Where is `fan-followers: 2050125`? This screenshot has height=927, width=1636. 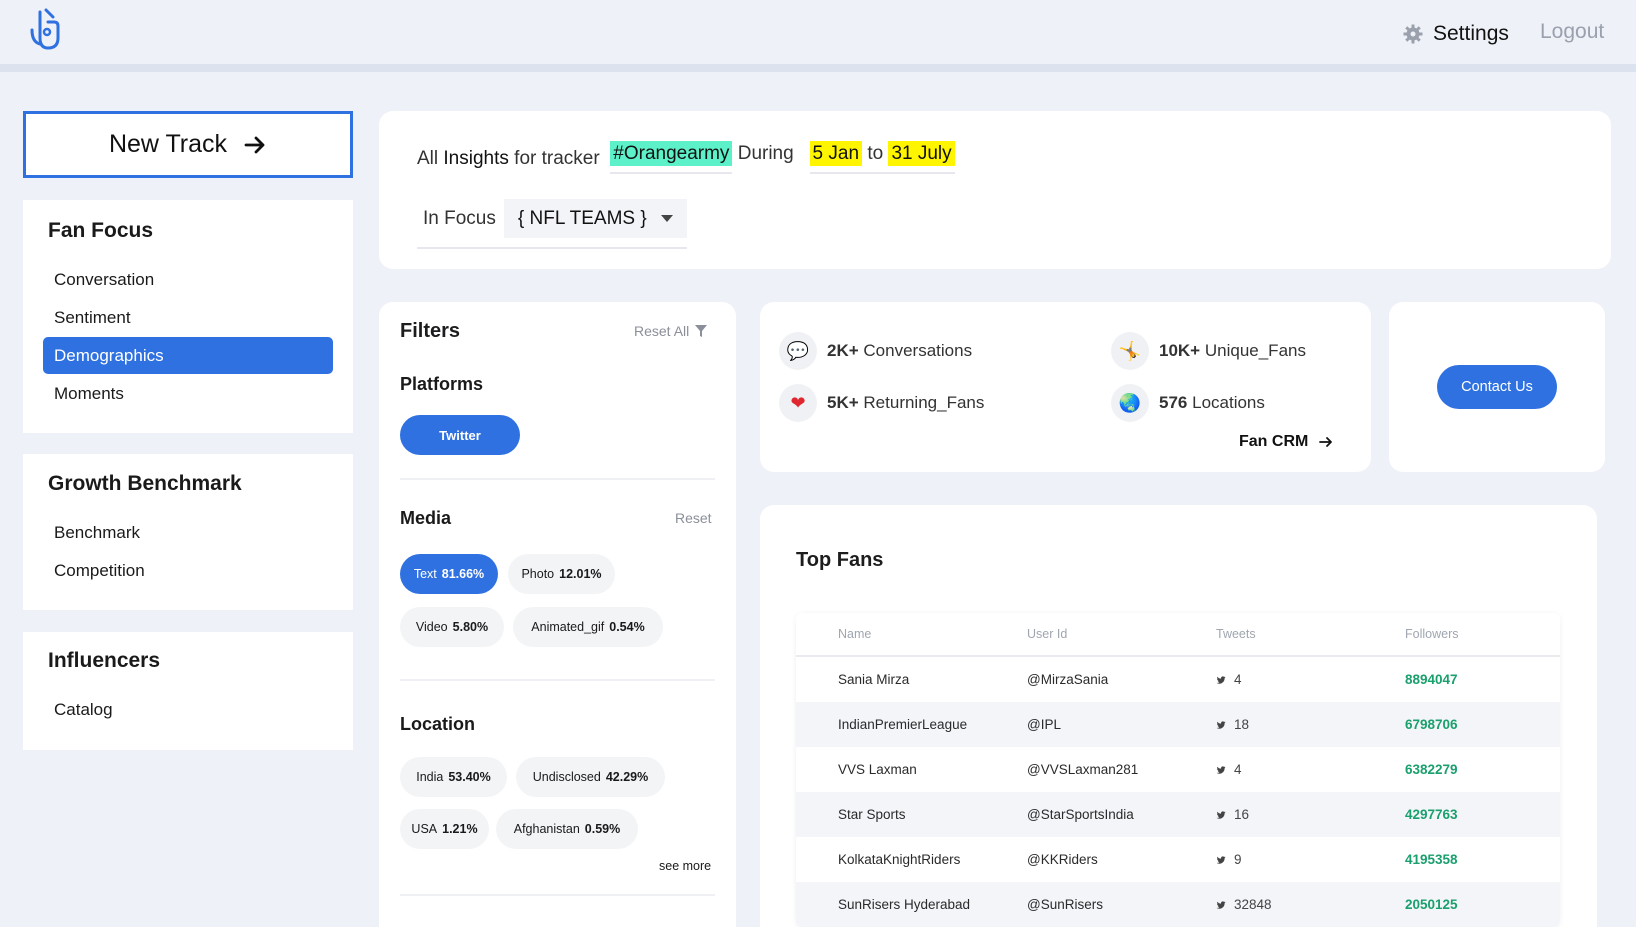 fan-followers: 2050125 is located at coordinates (1431, 904).